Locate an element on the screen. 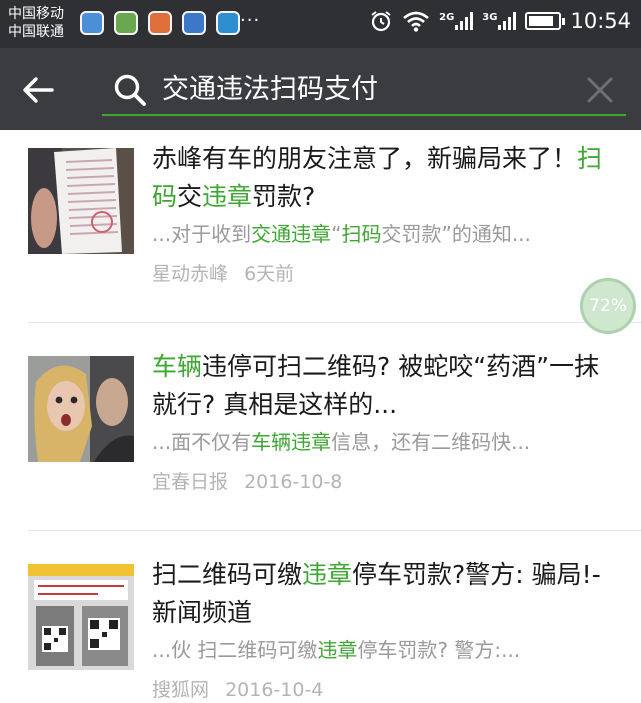 The height and width of the screenshot is (703, 641). result-date: 6天前 is located at coordinates (269, 274).